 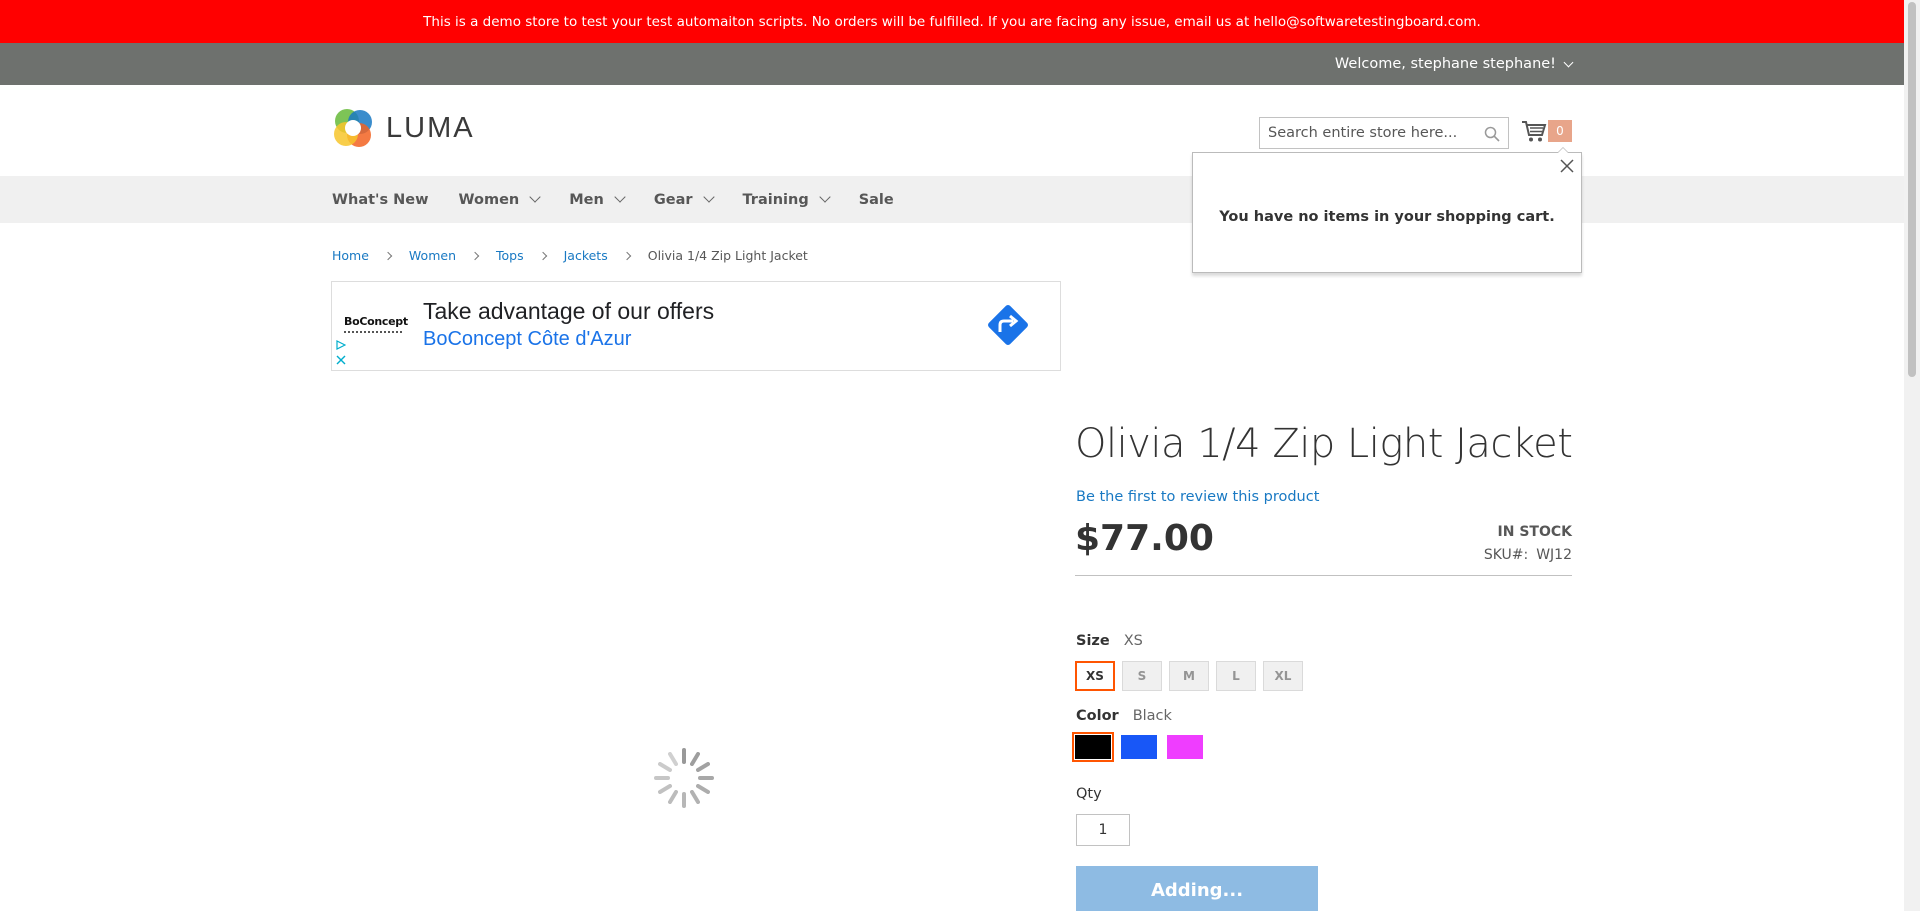 What do you see at coordinates (1095, 676) in the screenshot?
I see `size-option-xs: XS` at bounding box center [1095, 676].